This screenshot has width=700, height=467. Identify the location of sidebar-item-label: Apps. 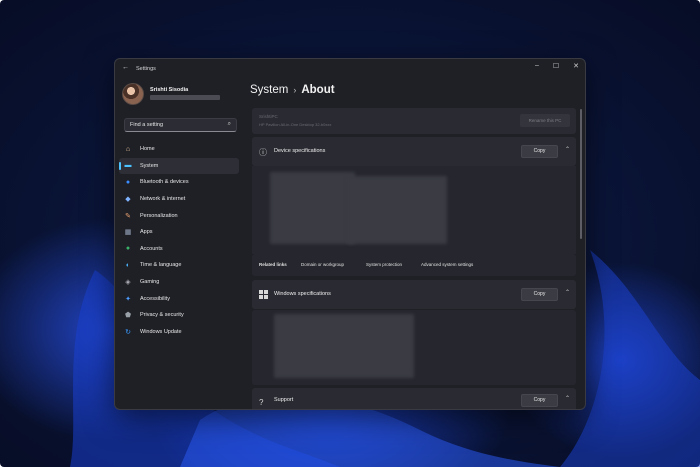
(146, 232).